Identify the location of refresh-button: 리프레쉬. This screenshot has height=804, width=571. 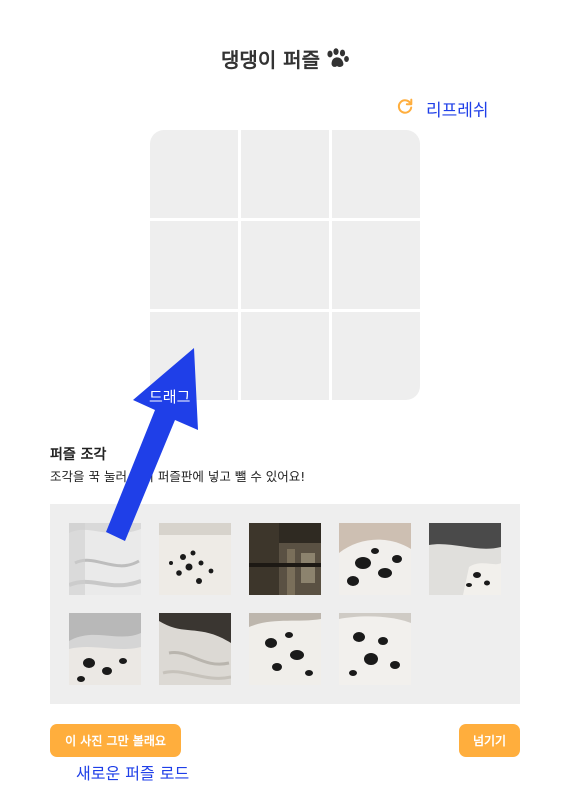
(442, 108).